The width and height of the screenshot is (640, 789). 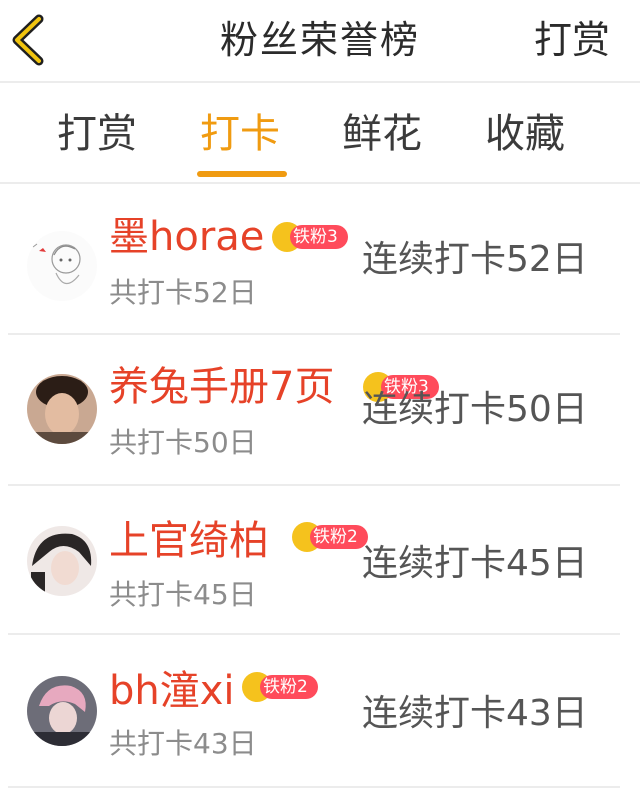 I want to click on streak-label: 连续打卡50日, so click(x=475, y=409).